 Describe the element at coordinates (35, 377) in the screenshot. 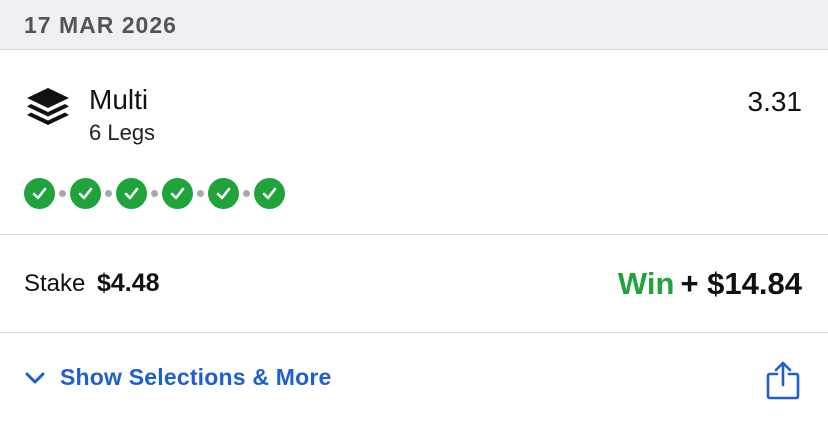

I see `chevron-down-icon` at that location.